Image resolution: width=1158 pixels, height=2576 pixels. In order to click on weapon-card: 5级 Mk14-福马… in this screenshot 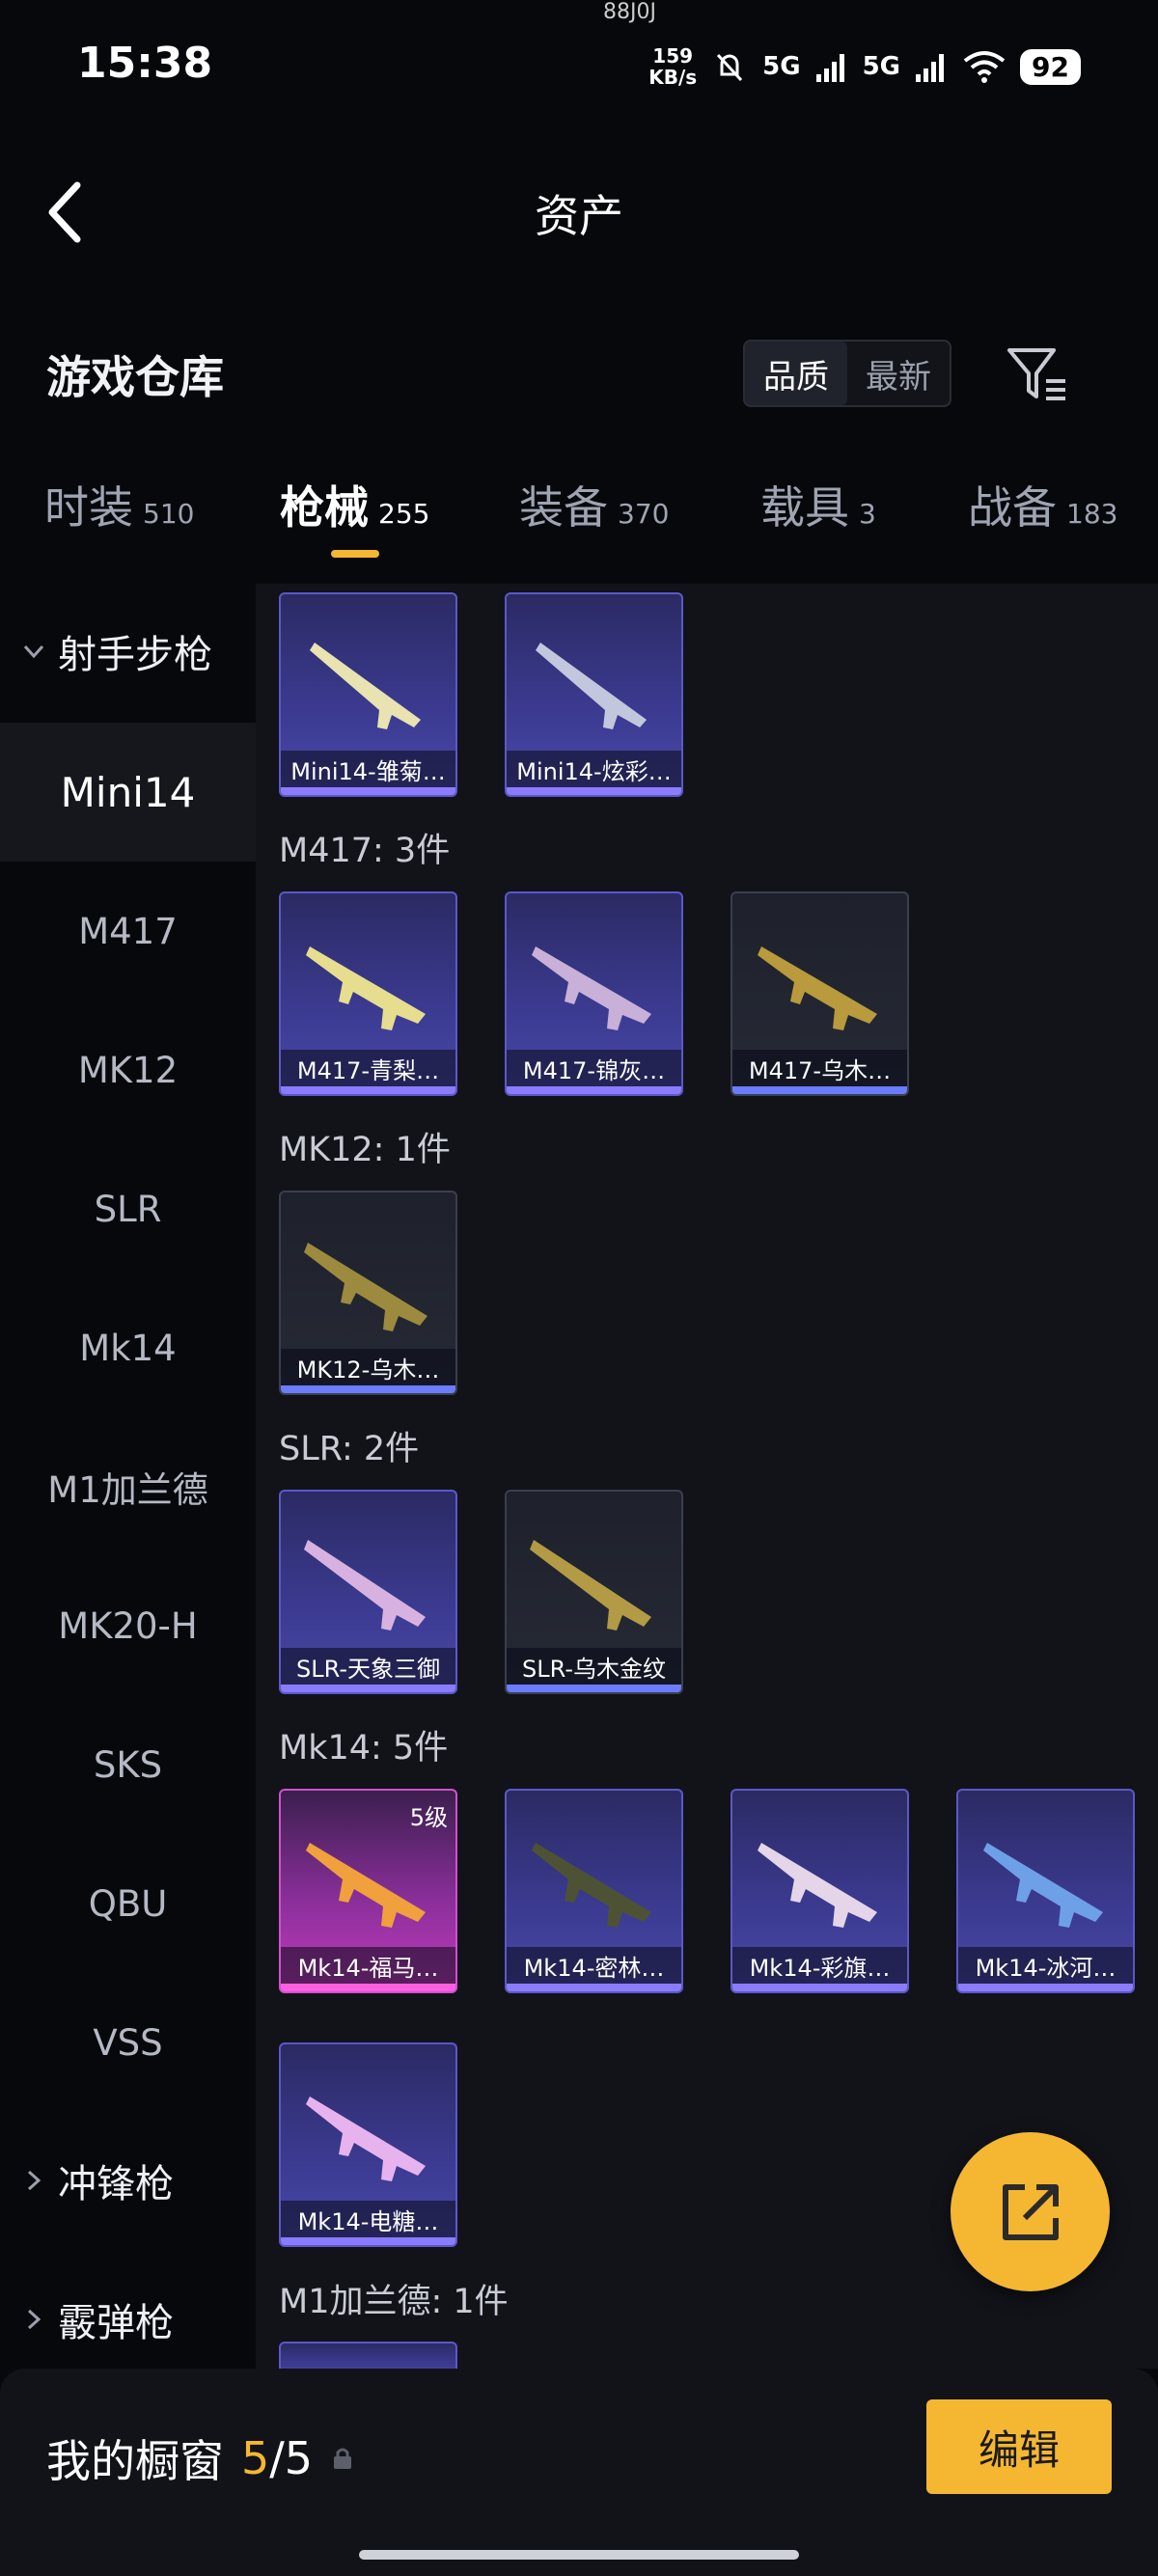, I will do `click(368, 1891)`.